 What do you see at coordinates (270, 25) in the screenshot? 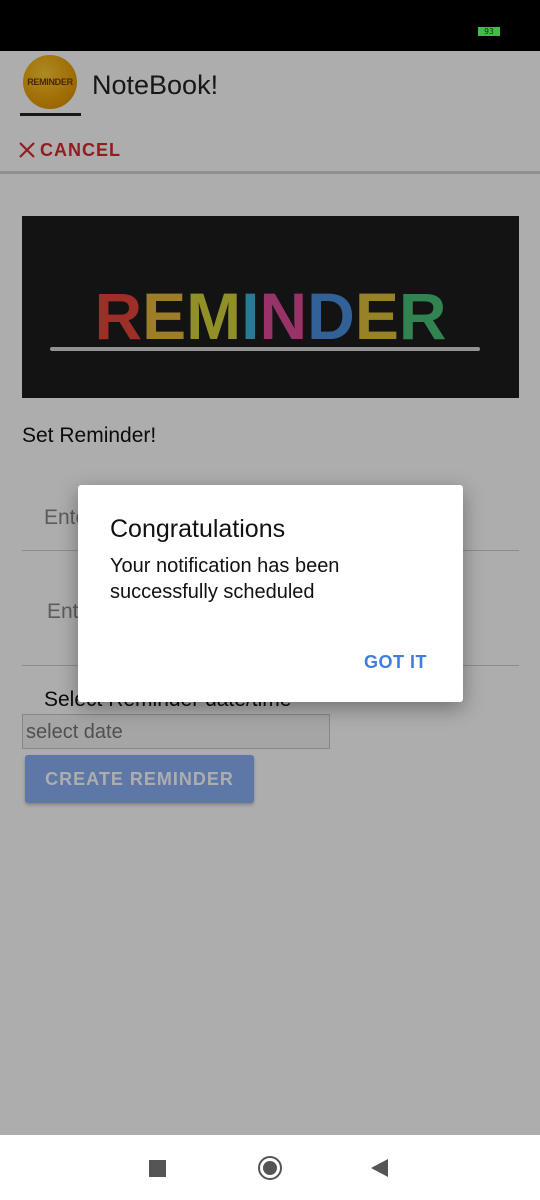
I see `status-bar: 93` at bounding box center [270, 25].